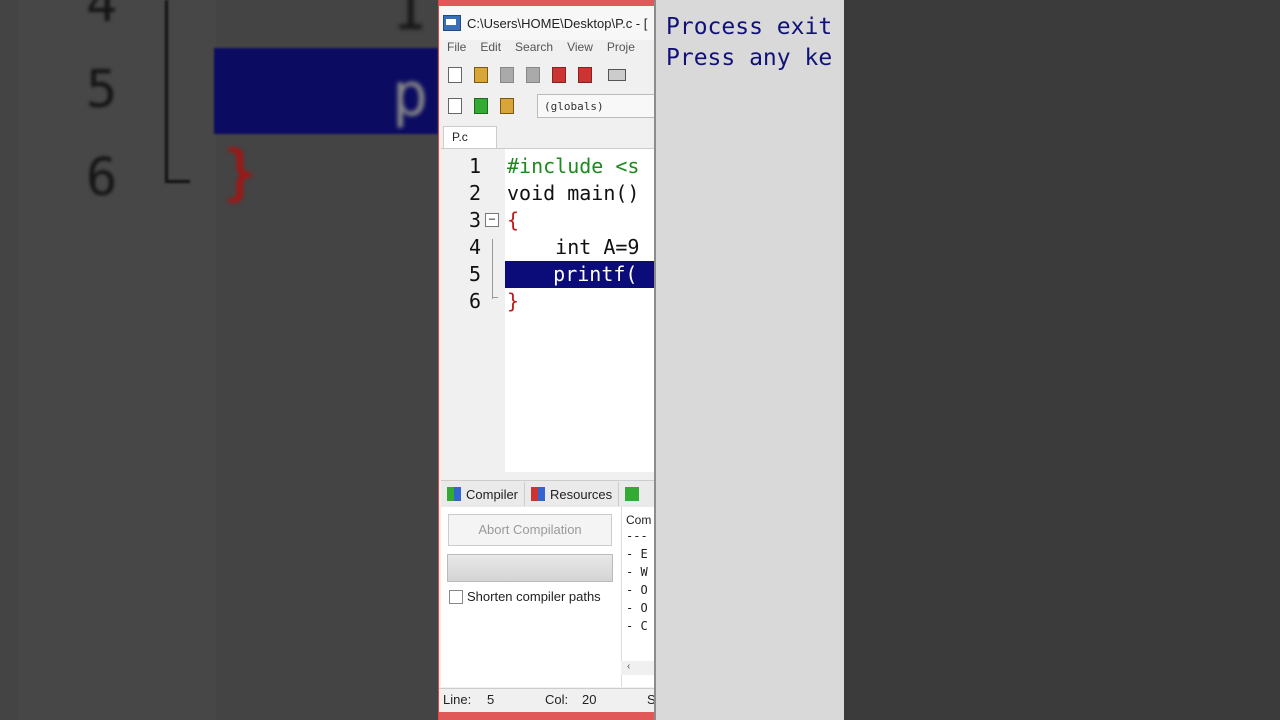  What do you see at coordinates (513, 301) in the screenshot?
I see `code-text: }` at bounding box center [513, 301].